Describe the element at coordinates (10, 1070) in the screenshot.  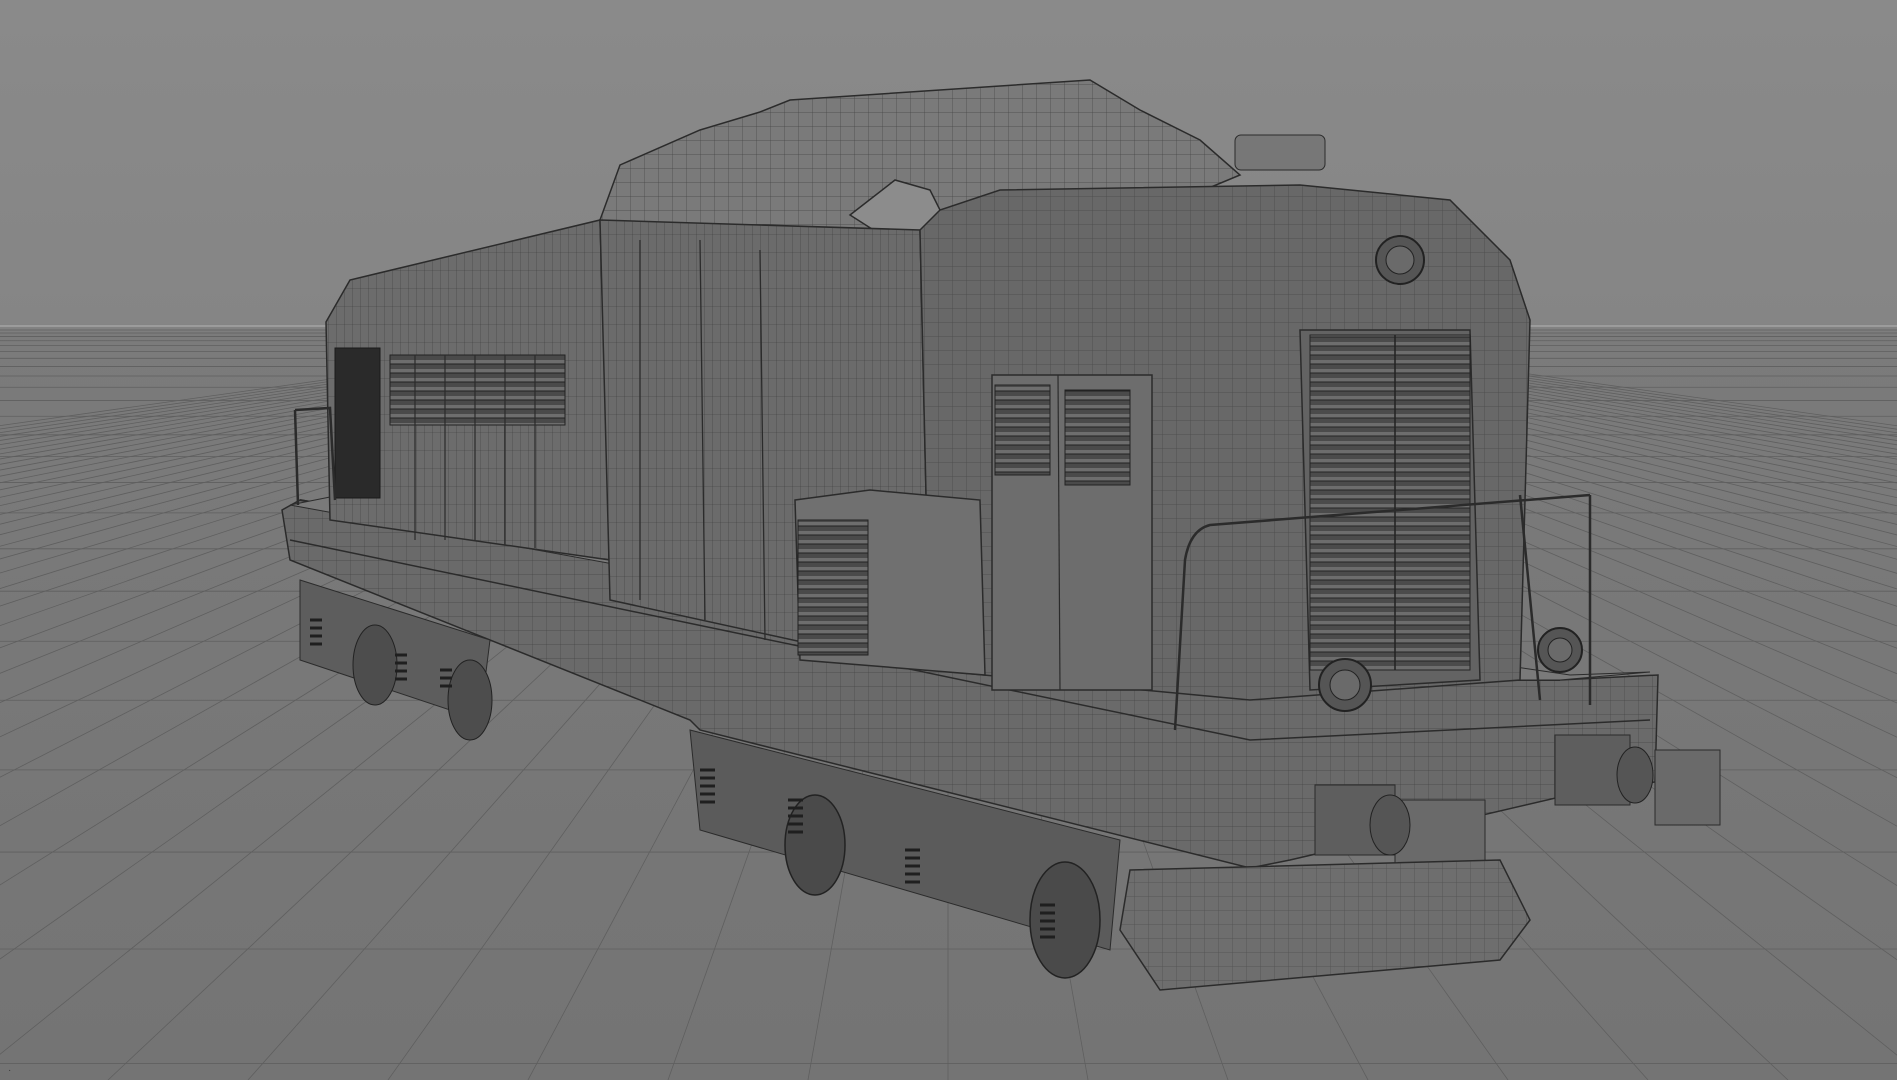
I see `viewport-corner-mark: ·` at that location.